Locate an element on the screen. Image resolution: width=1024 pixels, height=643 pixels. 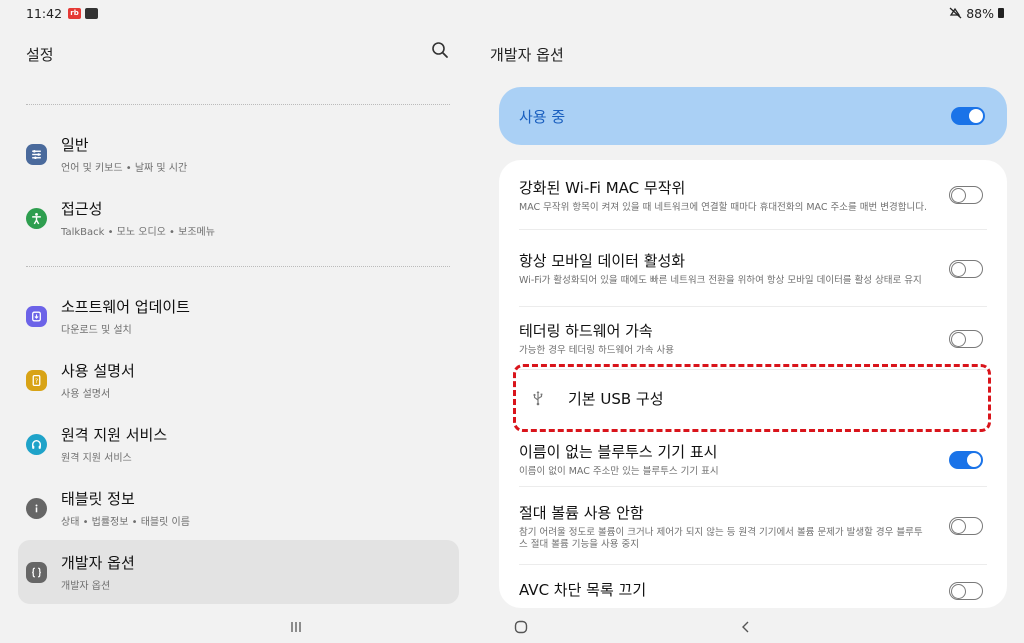
sliders-icon is located at coordinates (36, 154).